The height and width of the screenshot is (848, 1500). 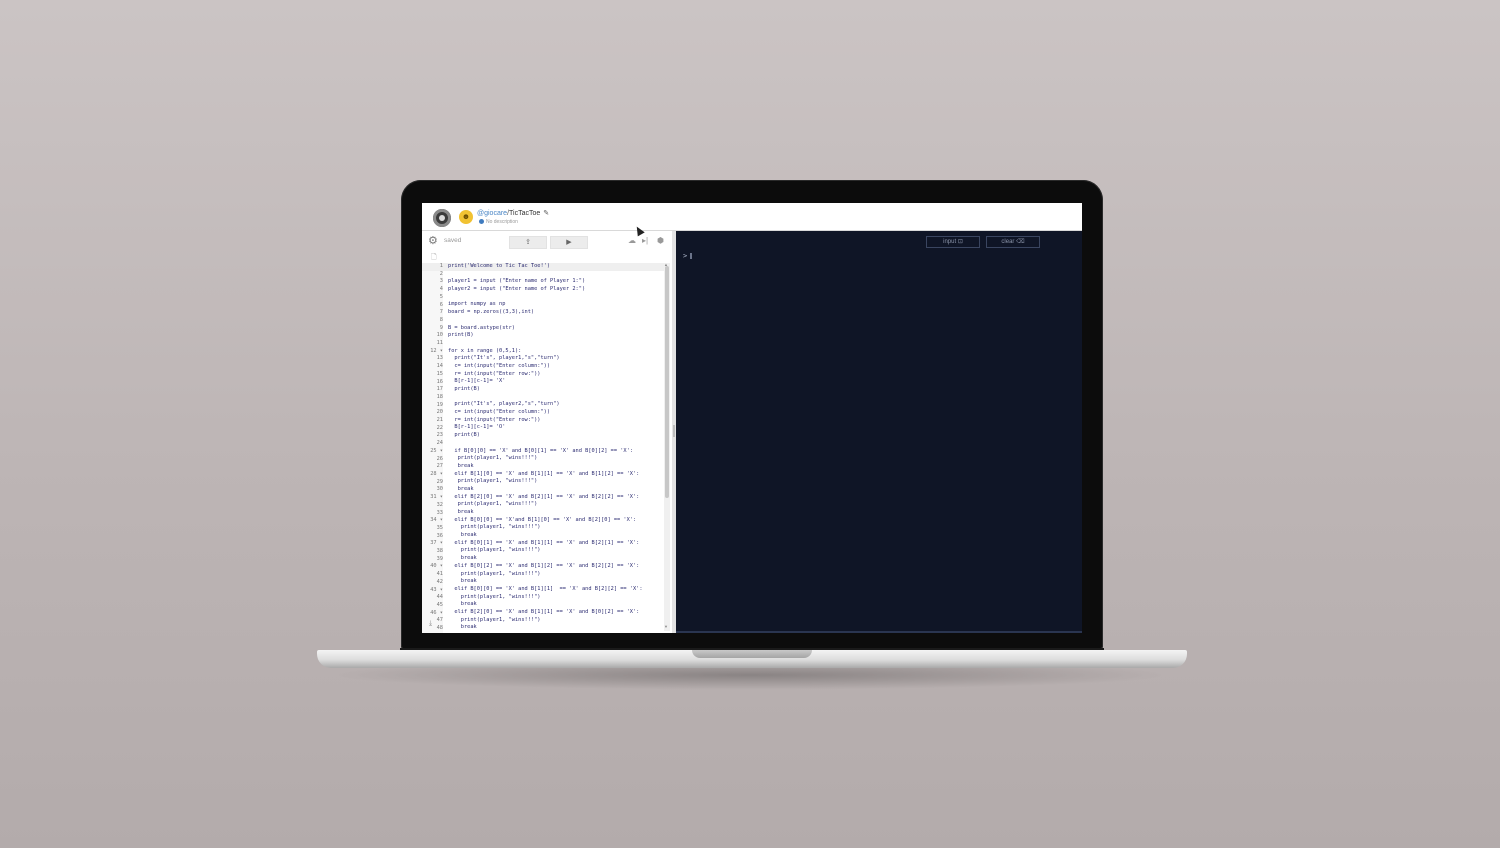 I want to click on line-number: 39, so click(x=439, y=558).